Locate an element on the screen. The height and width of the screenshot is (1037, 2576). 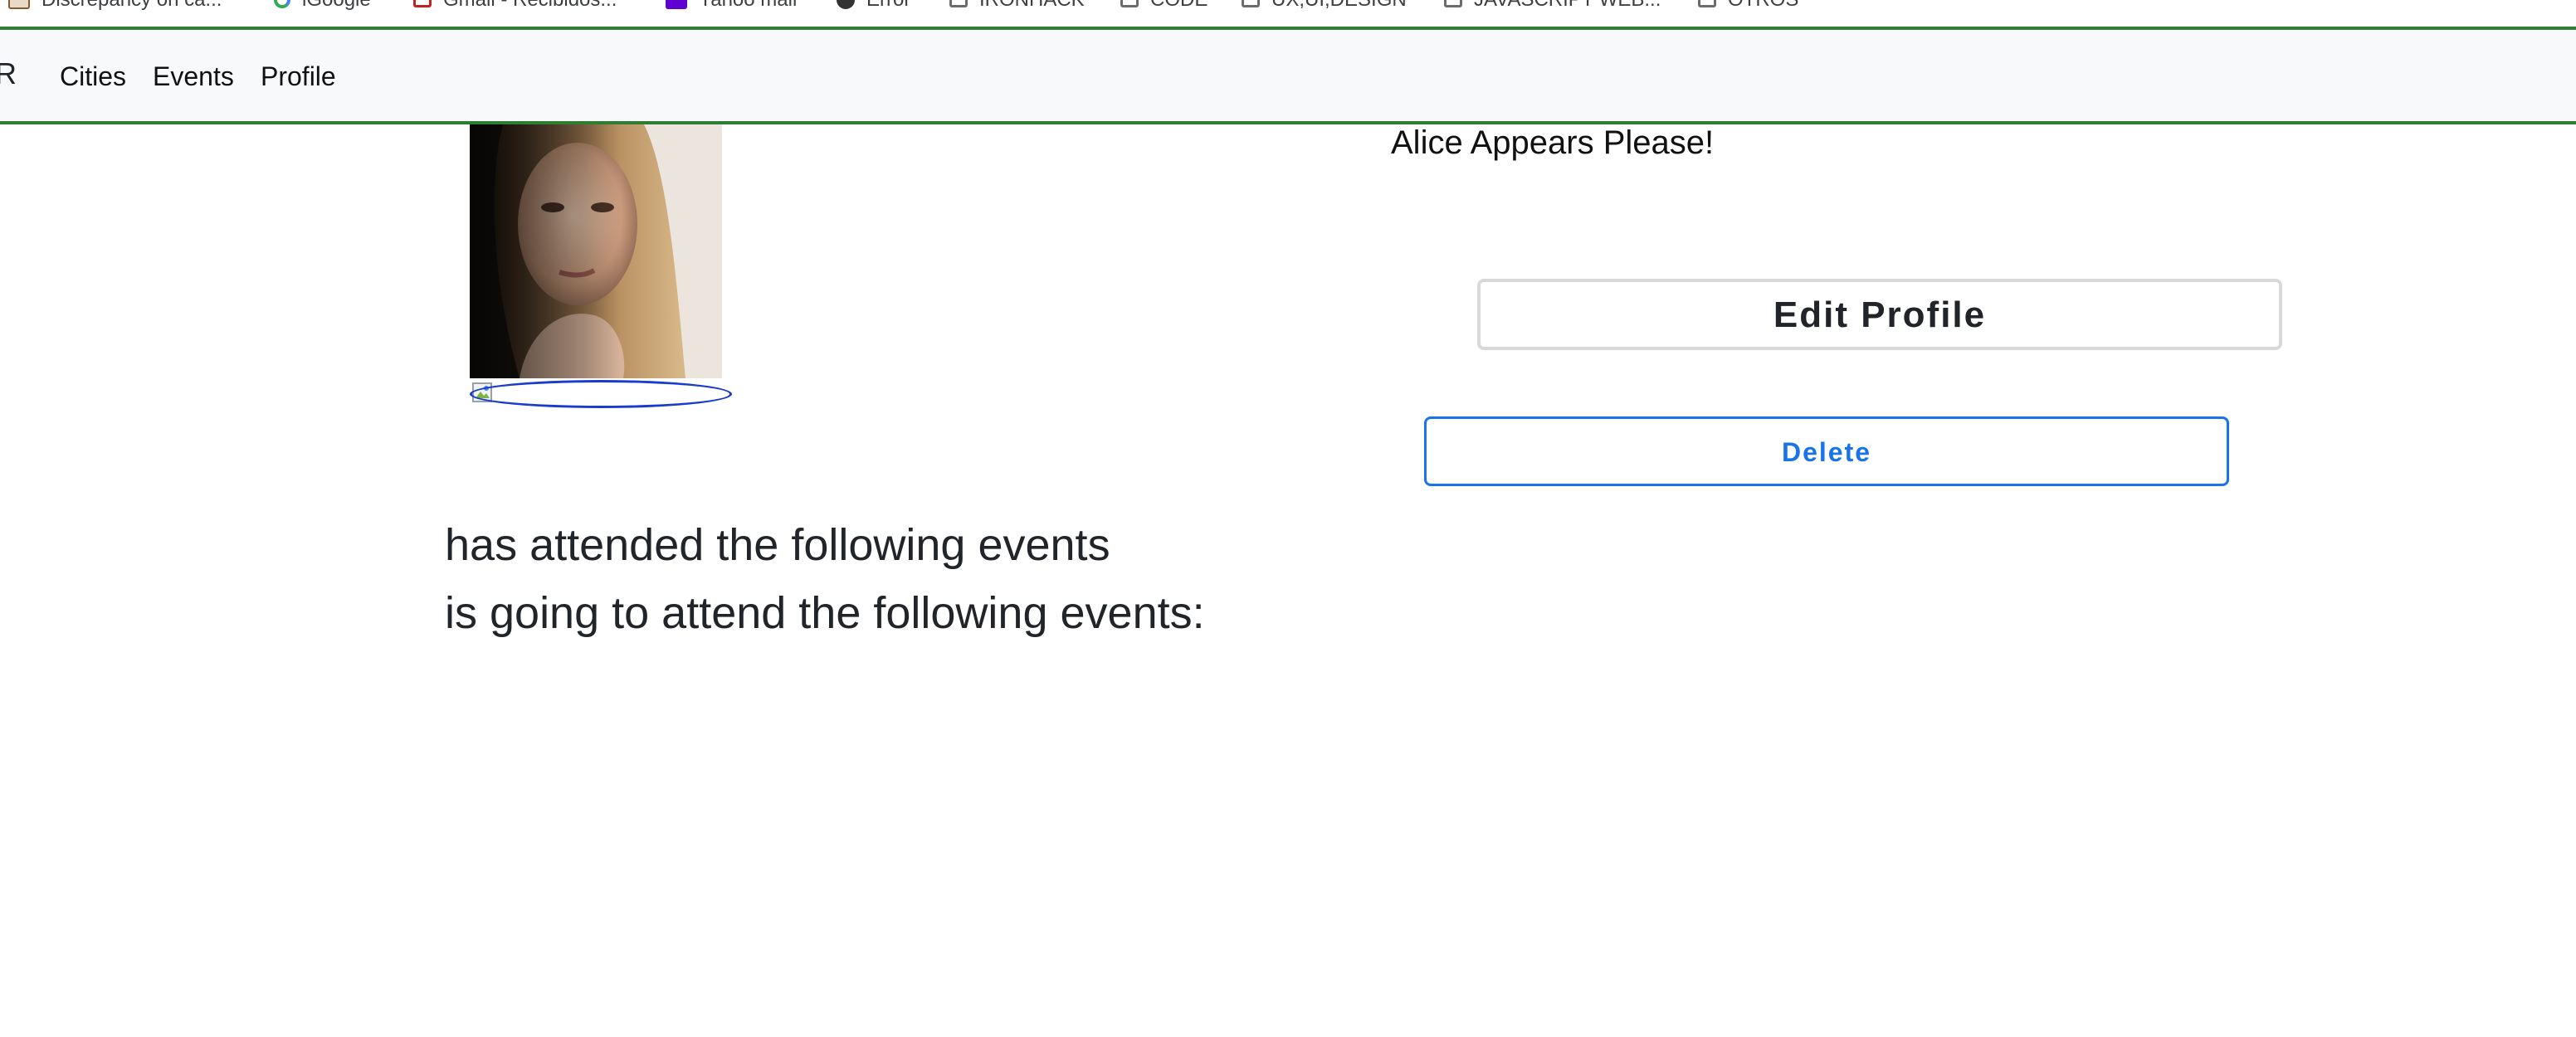
bookmark-igoogle: iGoogle is located at coordinates (322, 6).